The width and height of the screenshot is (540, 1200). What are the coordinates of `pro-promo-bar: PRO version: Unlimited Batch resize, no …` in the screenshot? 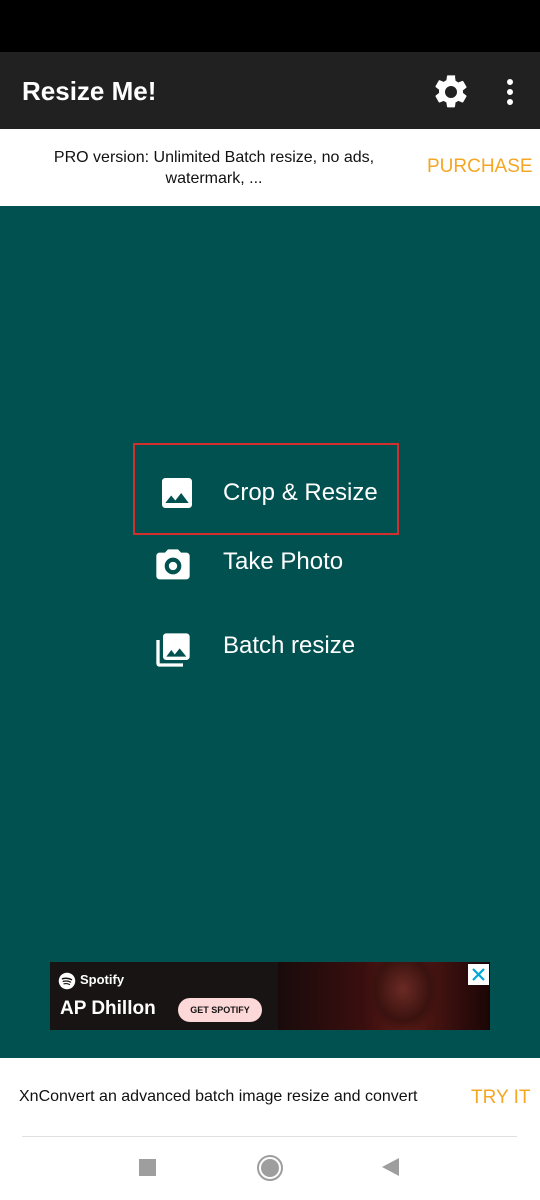 It's located at (270, 167).